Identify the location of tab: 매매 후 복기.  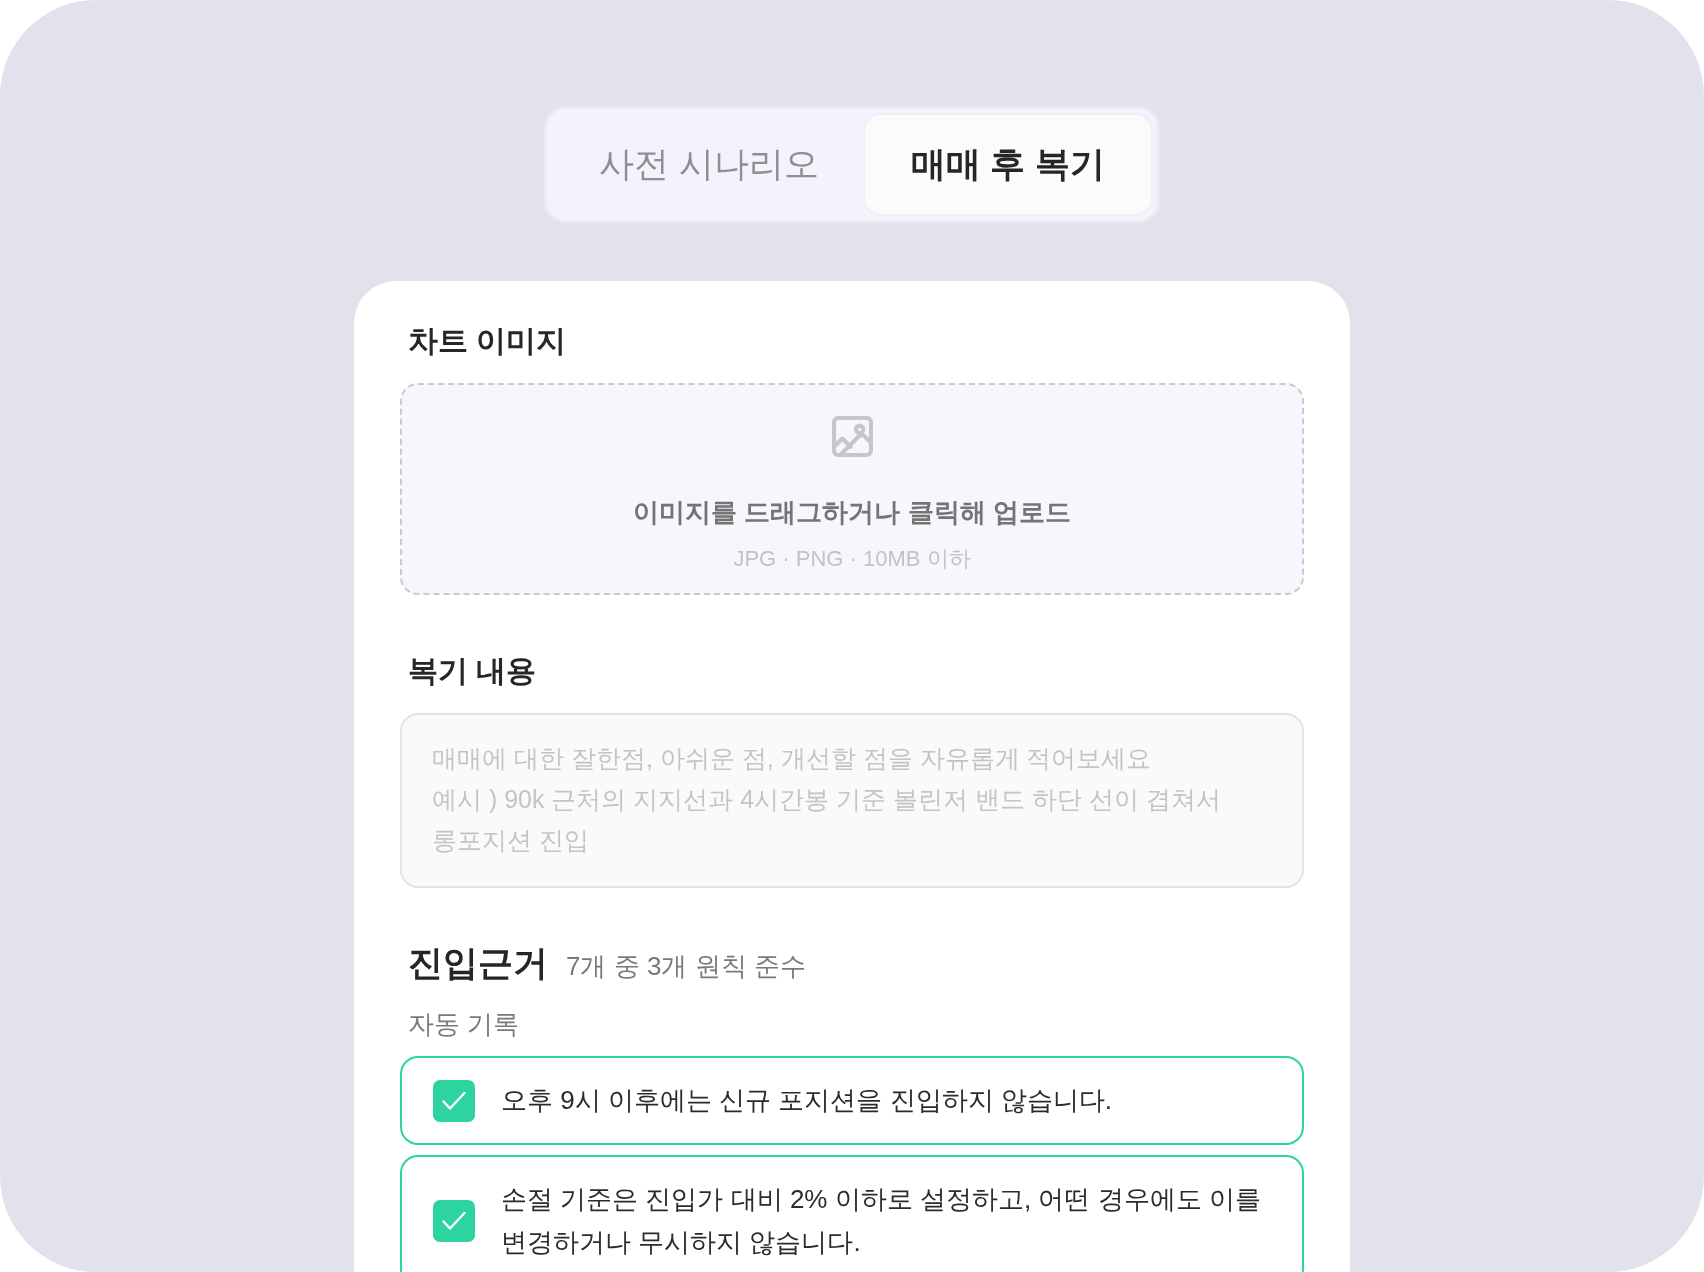
(1008, 164).